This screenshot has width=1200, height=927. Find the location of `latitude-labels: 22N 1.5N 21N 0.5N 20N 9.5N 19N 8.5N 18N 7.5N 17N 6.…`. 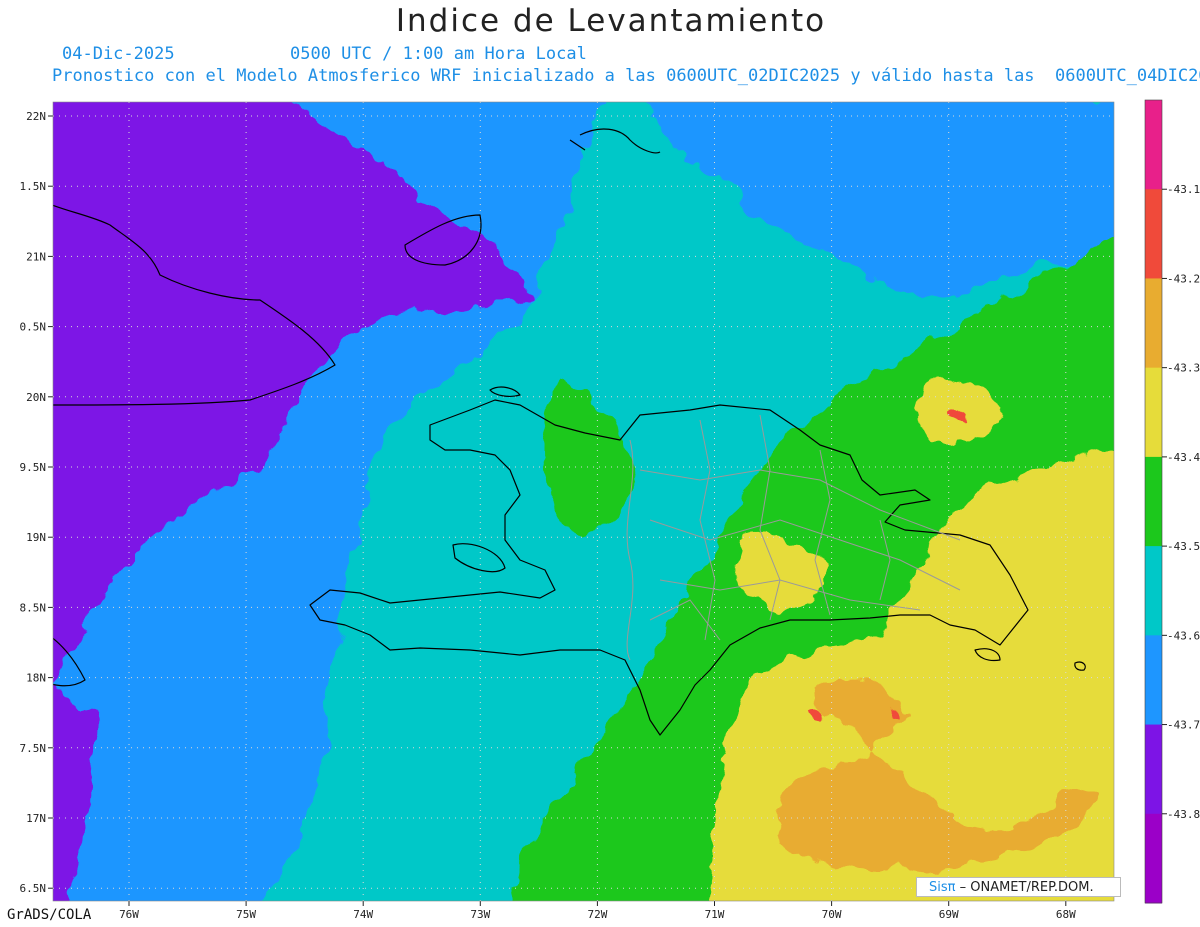

latitude-labels: 22N 1.5N 21N 0.5N 20N 9.5N 19N 8.5N 18N 7.5N 17N 6.… is located at coordinates (36, 502).